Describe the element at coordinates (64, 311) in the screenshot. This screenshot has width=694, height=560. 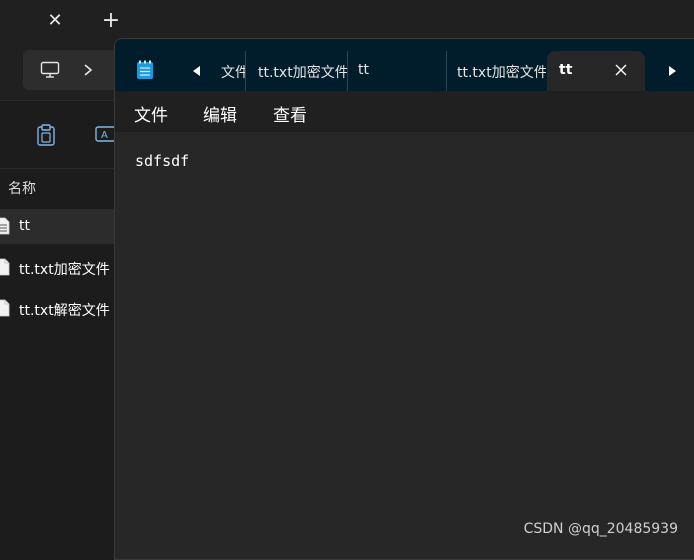
I see `file-name: tt.txt解密文件` at that location.